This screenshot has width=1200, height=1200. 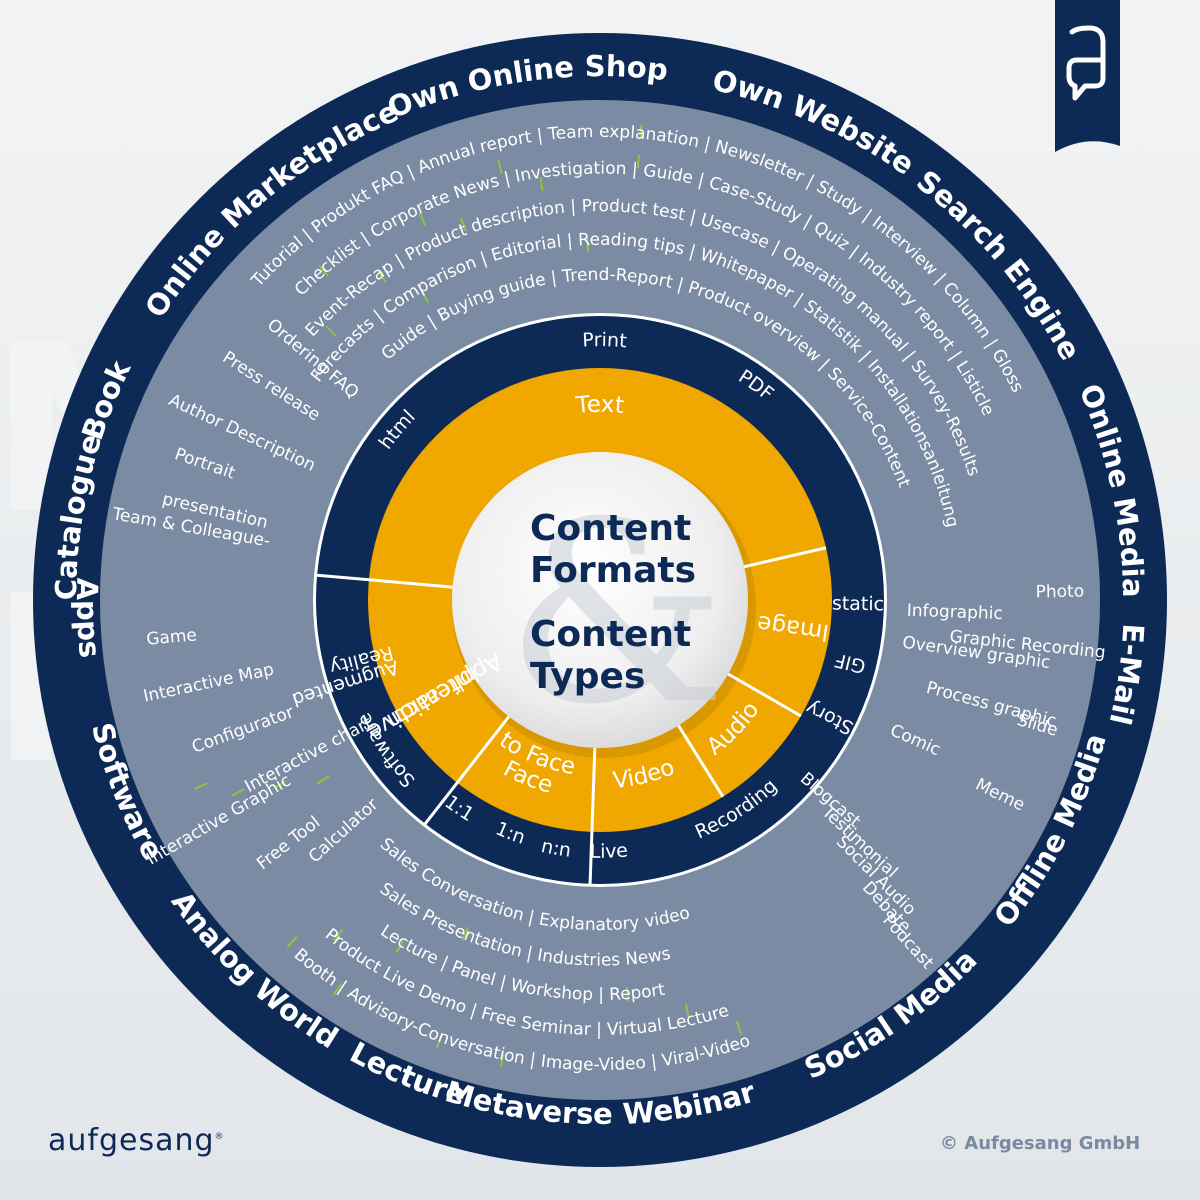 I want to click on format-print: Print, so click(x=605, y=340).